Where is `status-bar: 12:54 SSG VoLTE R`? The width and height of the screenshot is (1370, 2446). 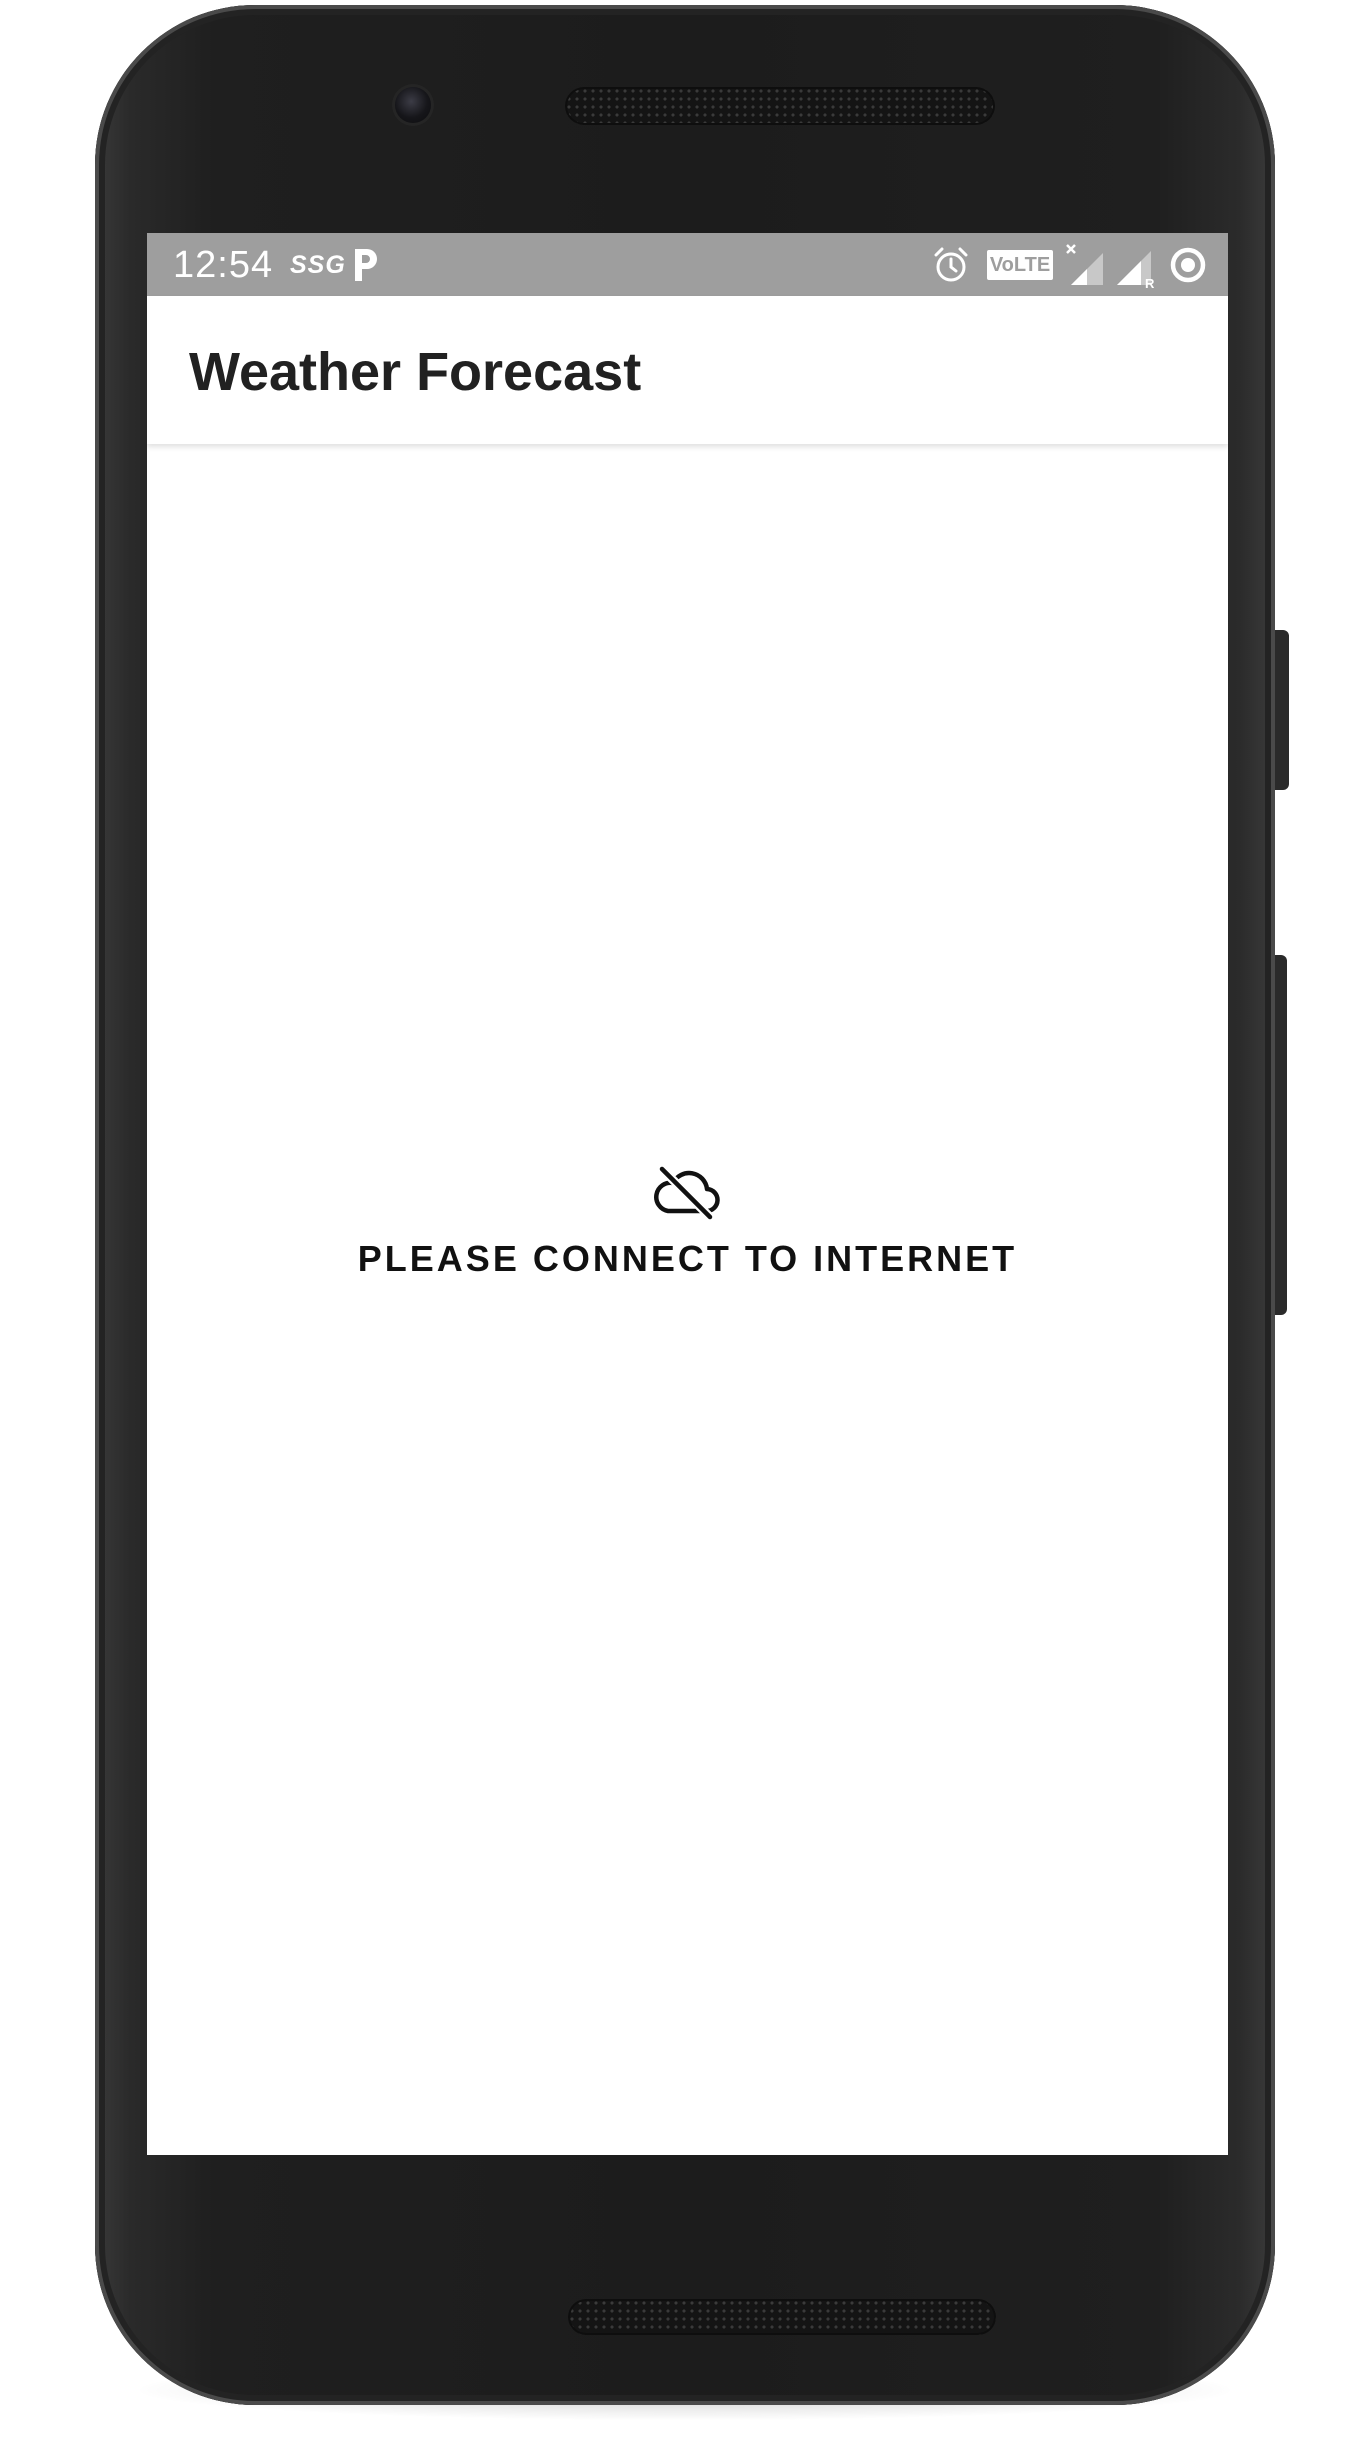 status-bar: 12:54 SSG VoLTE R is located at coordinates (687, 264).